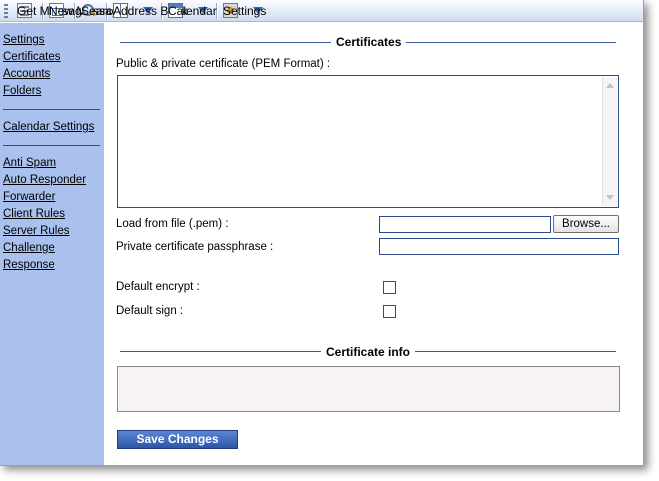 This screenshot has height=481, width=659. I want to click on passphrase-input, so click(499, 246).